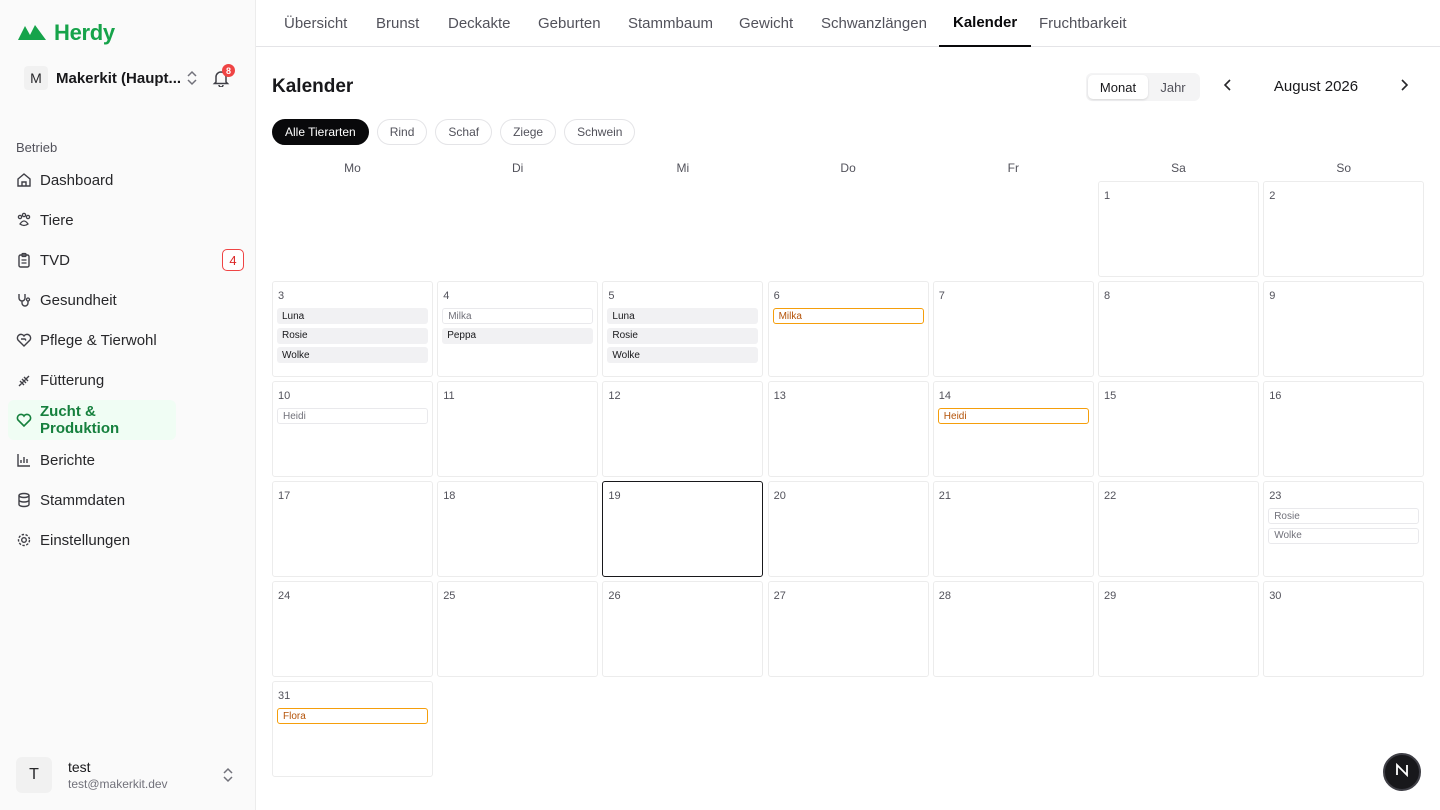 The image size is (1440, 810). What do you see at coordinates (352, 729) in the screenshot?
I see `calendar-day-cell: 31 Flora` at bounding box center [352, 729].